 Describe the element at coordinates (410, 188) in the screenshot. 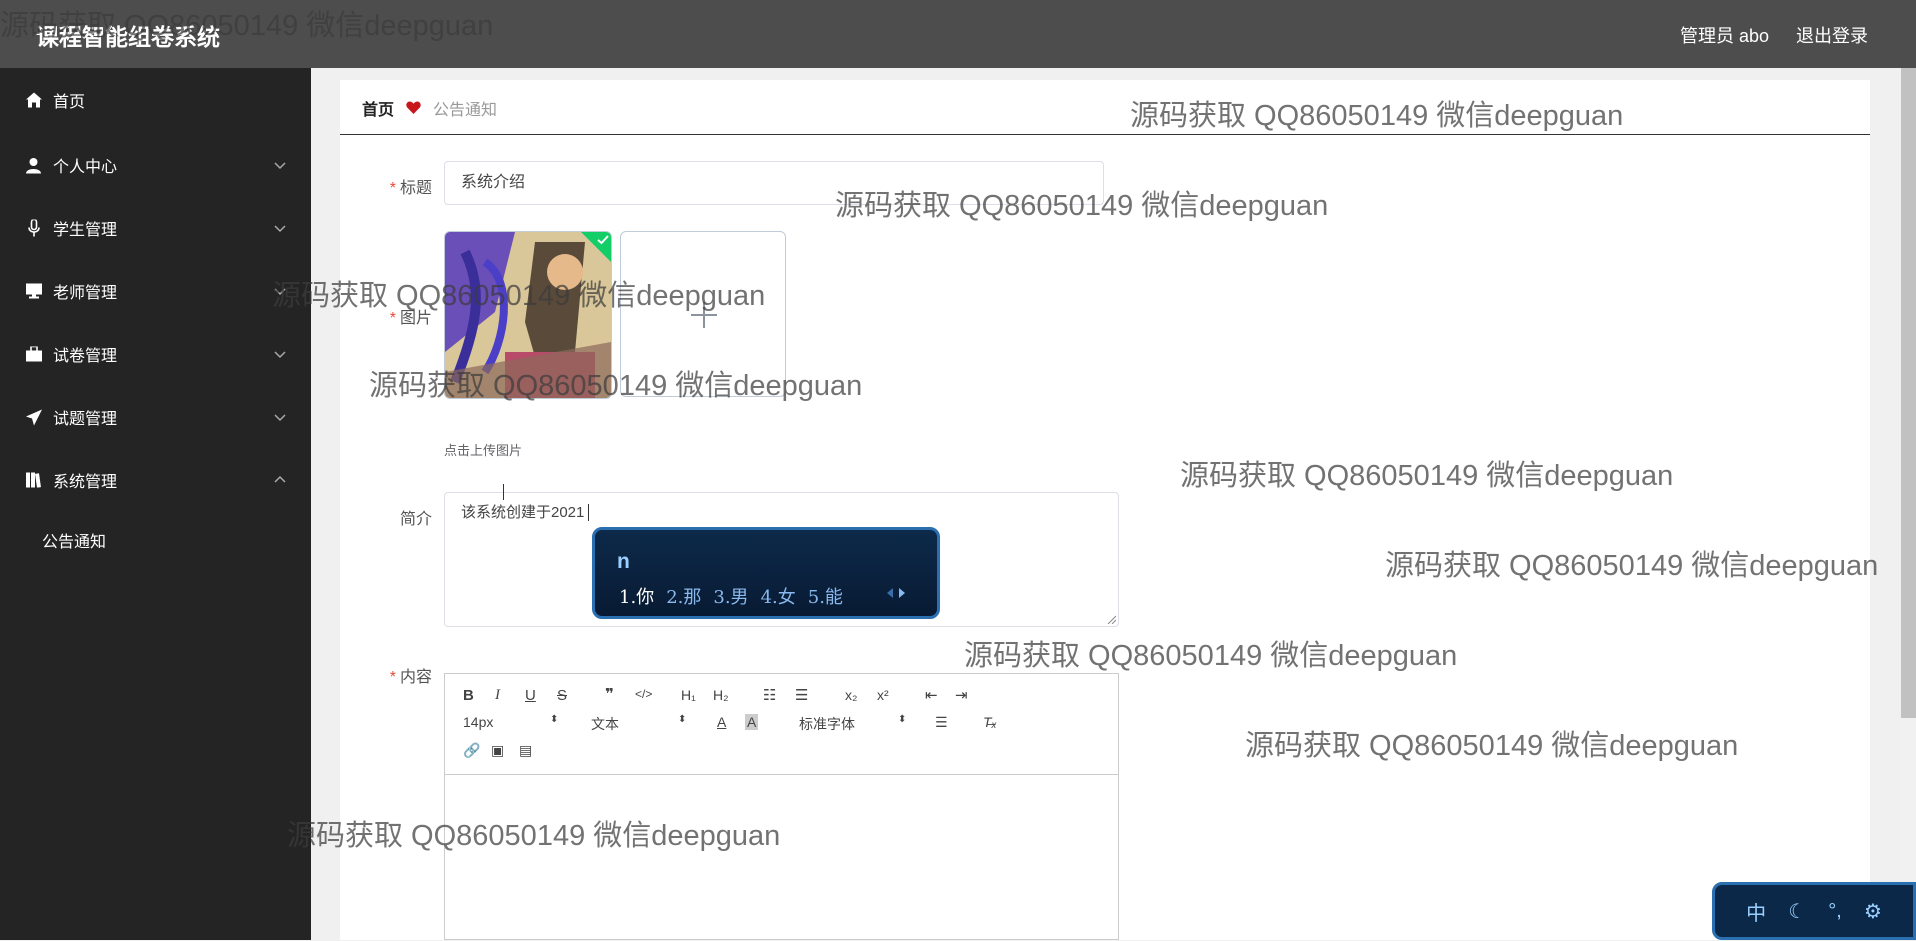

I see `title-label: * 标题` at that location.